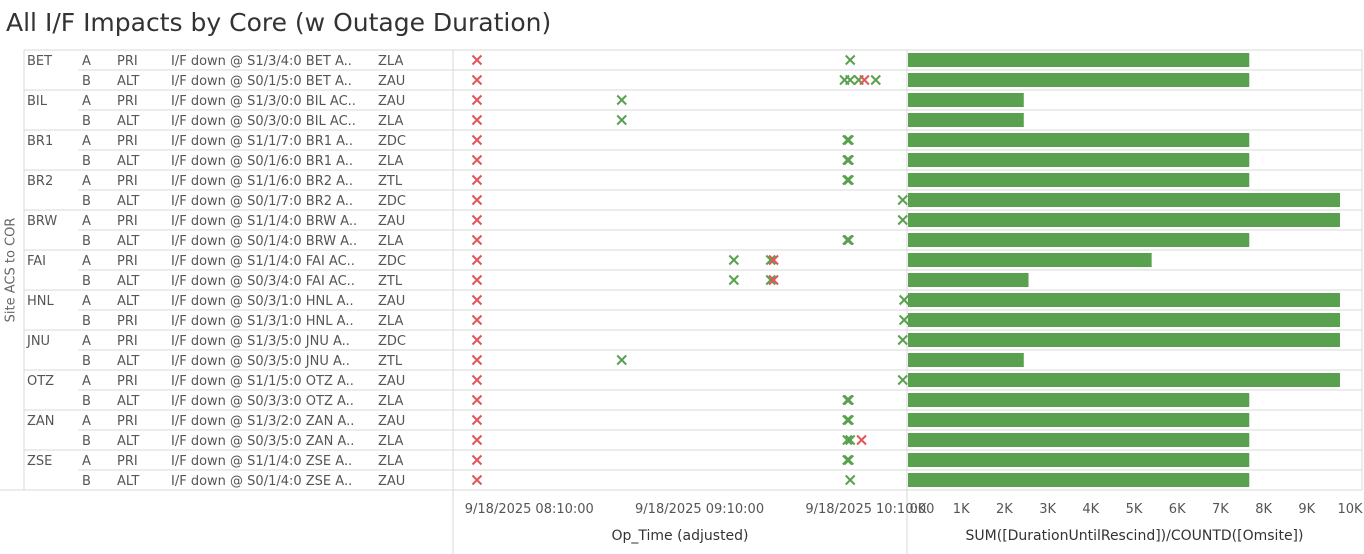  Describe the element at coordinates (260, 341) in the screenshot. I see `row-event-label: I/F down @ S1/3/5:0 JNU A..` at that location.